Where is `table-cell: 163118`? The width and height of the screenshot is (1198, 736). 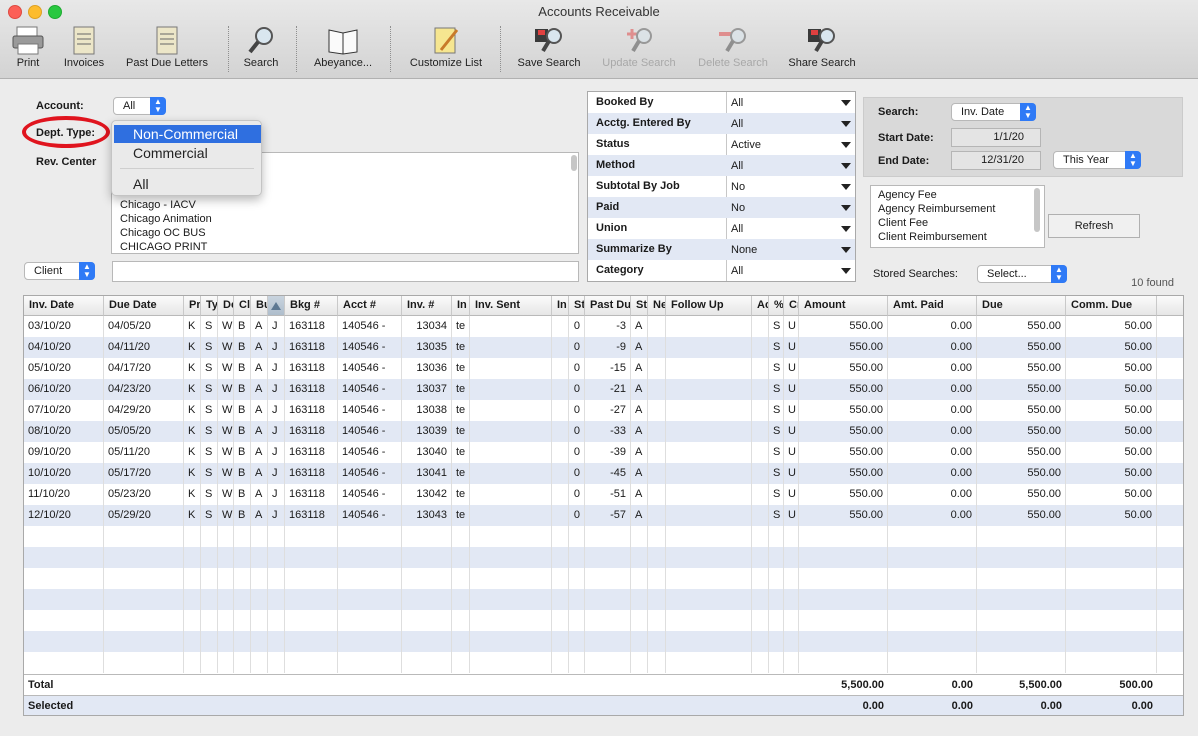 table-cell: 163118 is located at coordinates (311, 494).